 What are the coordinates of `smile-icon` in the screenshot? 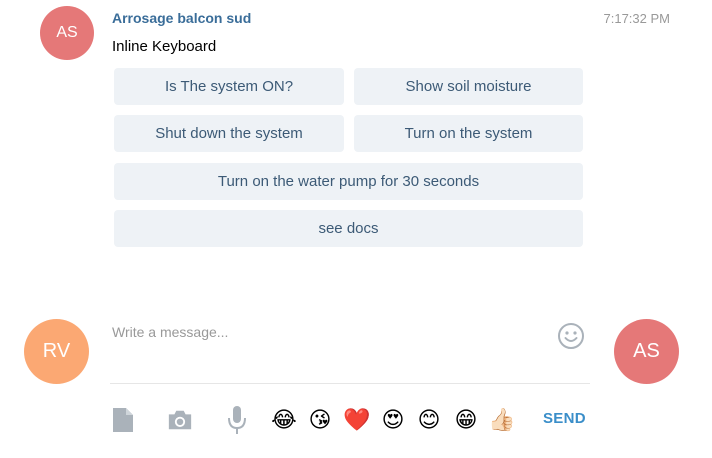 It's located at (571, 336).